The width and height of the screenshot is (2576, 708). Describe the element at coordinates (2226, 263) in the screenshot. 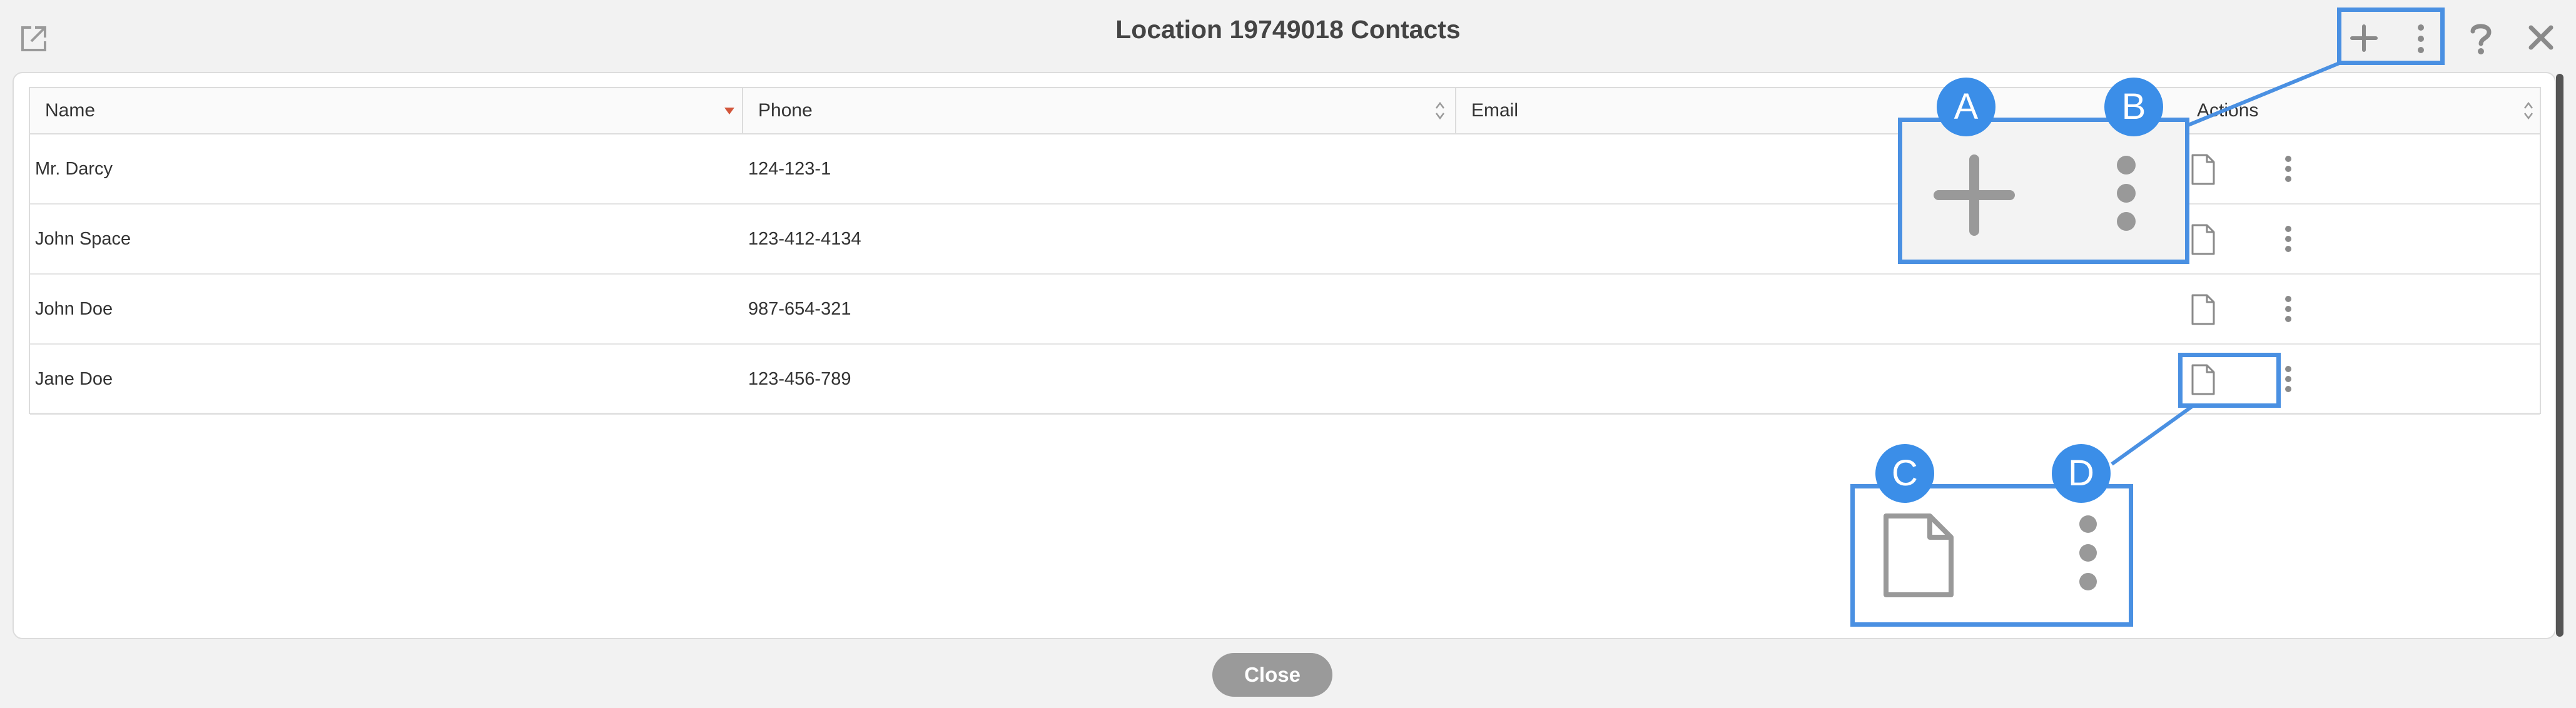

I see `callout-connectors` at that location.